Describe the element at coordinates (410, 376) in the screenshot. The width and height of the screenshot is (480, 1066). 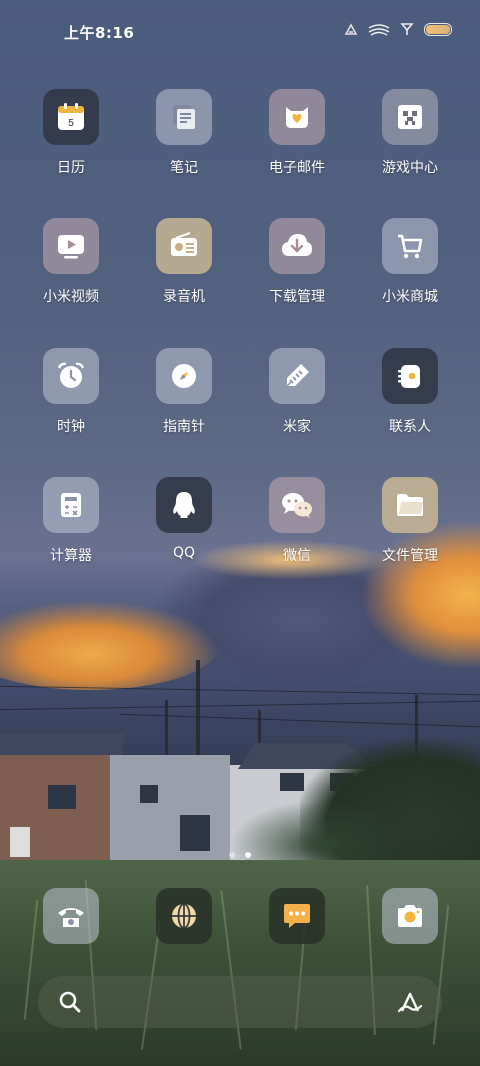
I see `contacts-icon` at that location.